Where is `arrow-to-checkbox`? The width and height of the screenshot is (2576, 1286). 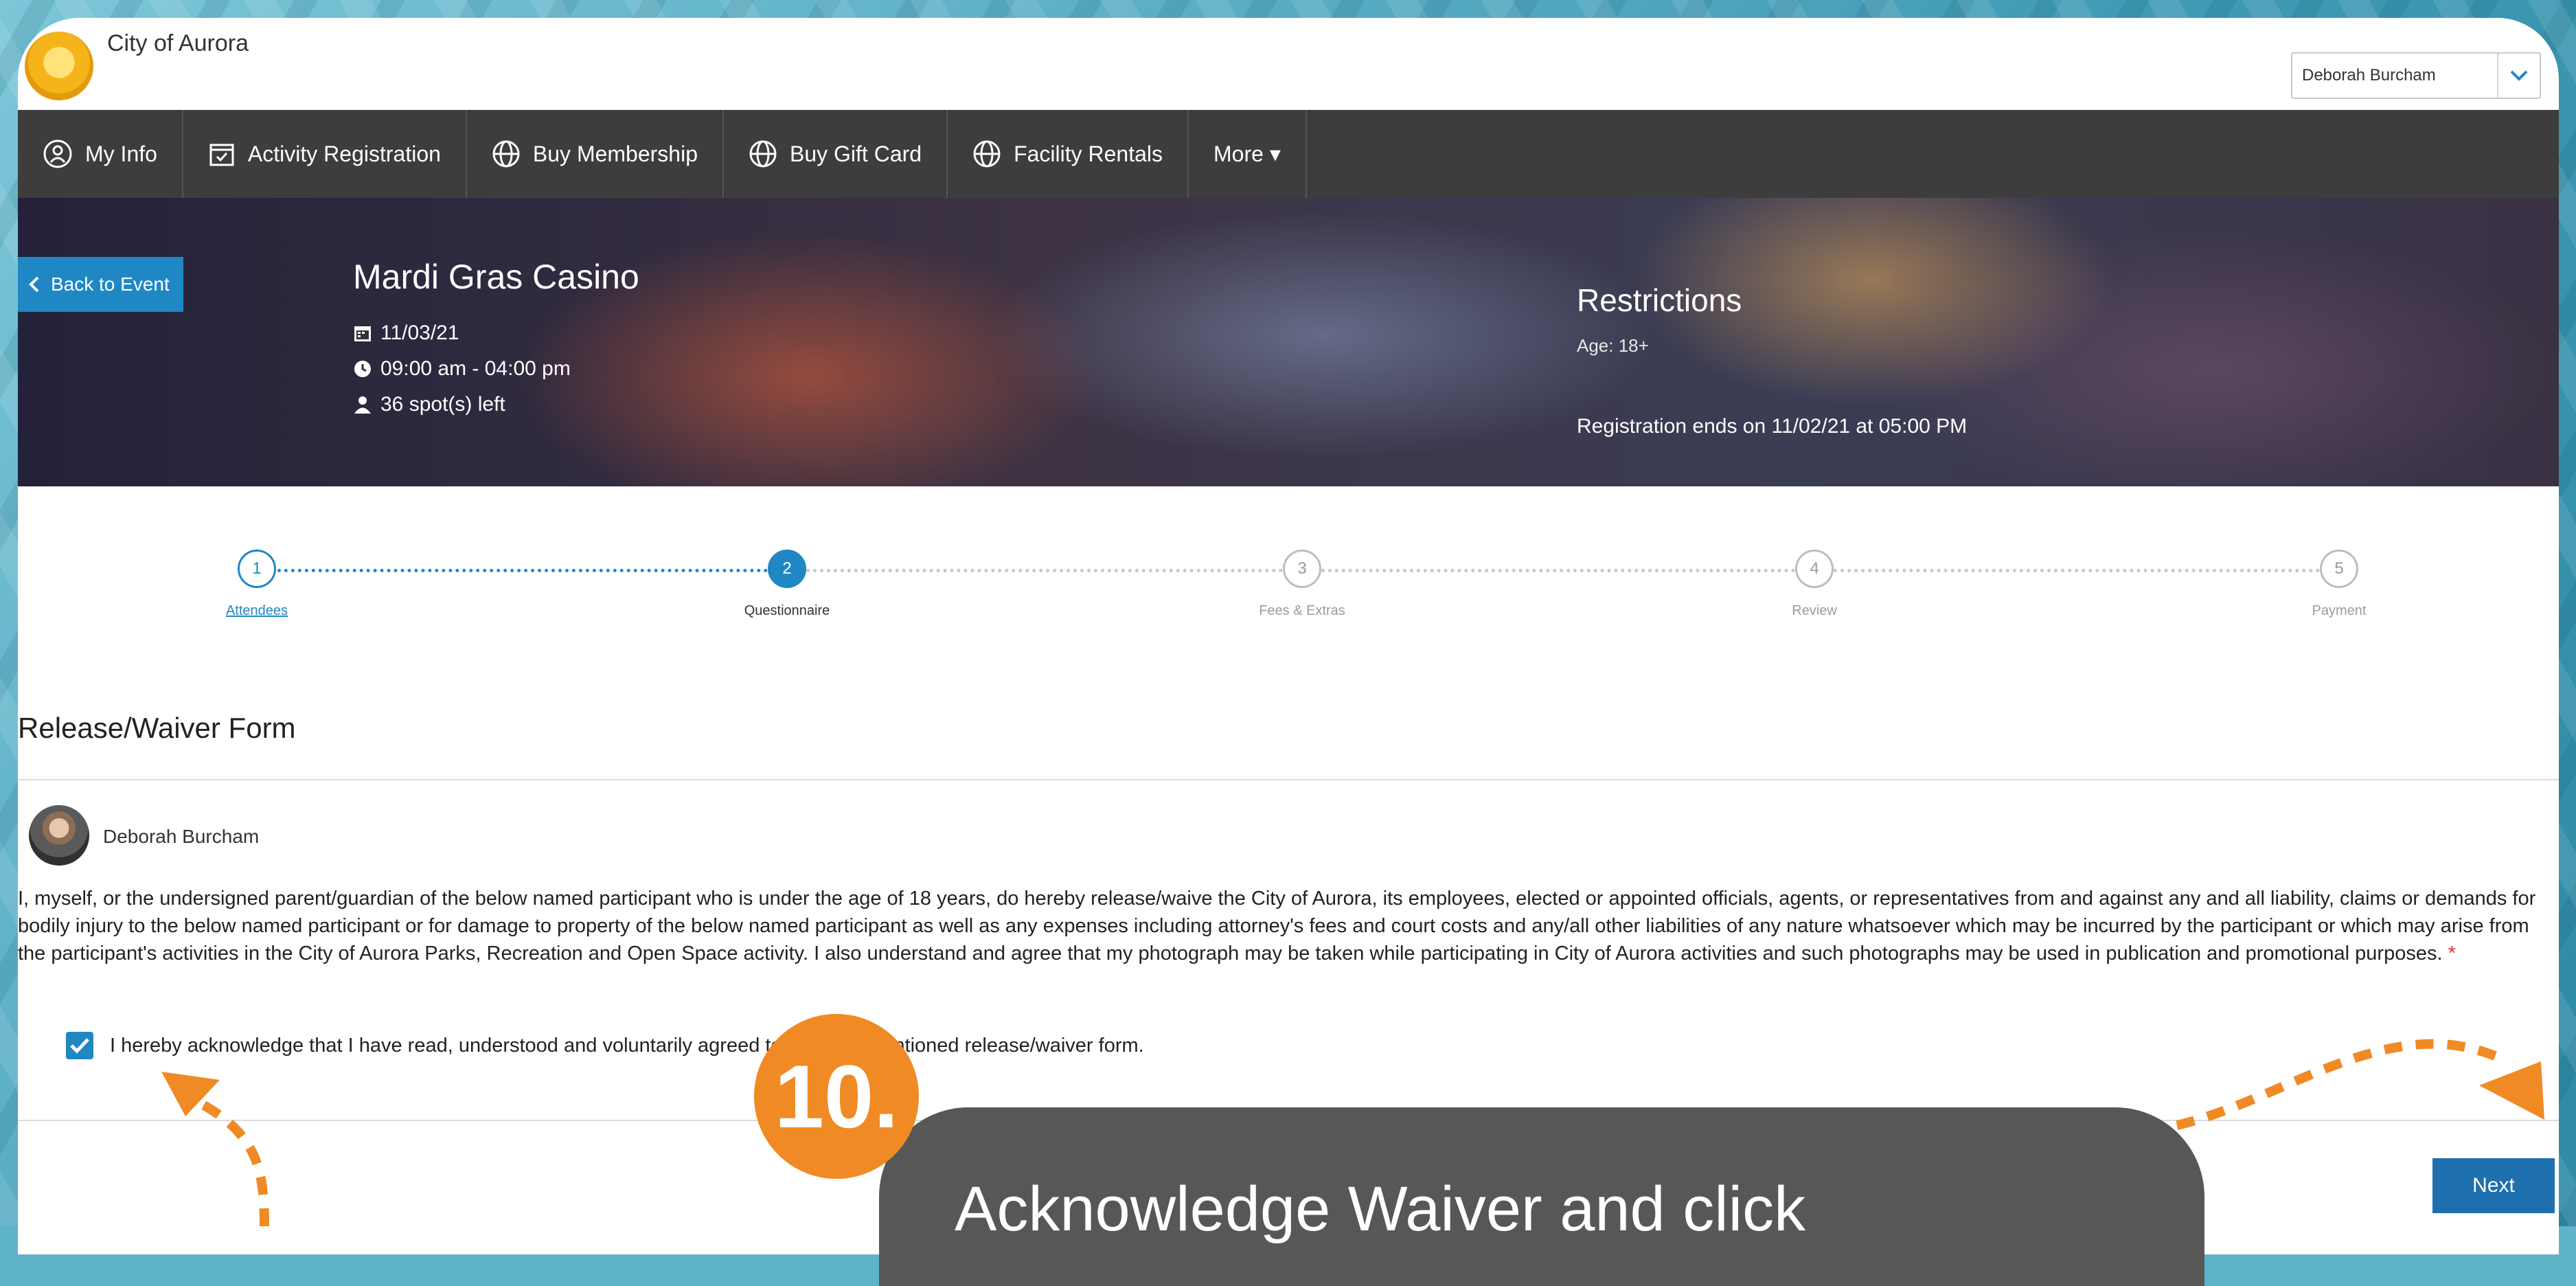
arrow-to-checkbox is located at coordinates (222, 1156).